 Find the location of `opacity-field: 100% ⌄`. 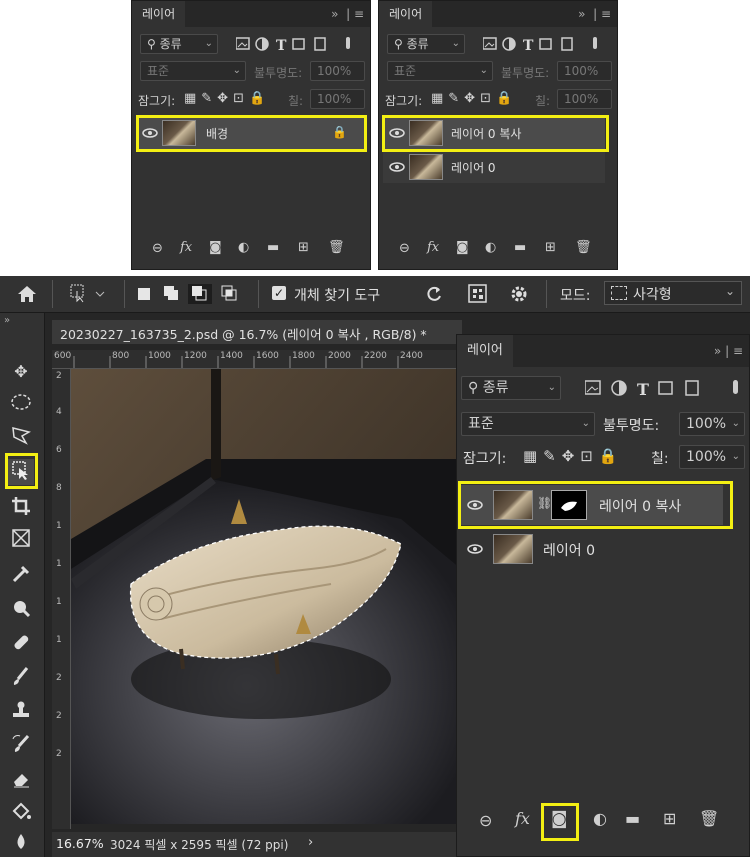

opacity-field: 100% ⌄ is located at coordinates (712, 424).